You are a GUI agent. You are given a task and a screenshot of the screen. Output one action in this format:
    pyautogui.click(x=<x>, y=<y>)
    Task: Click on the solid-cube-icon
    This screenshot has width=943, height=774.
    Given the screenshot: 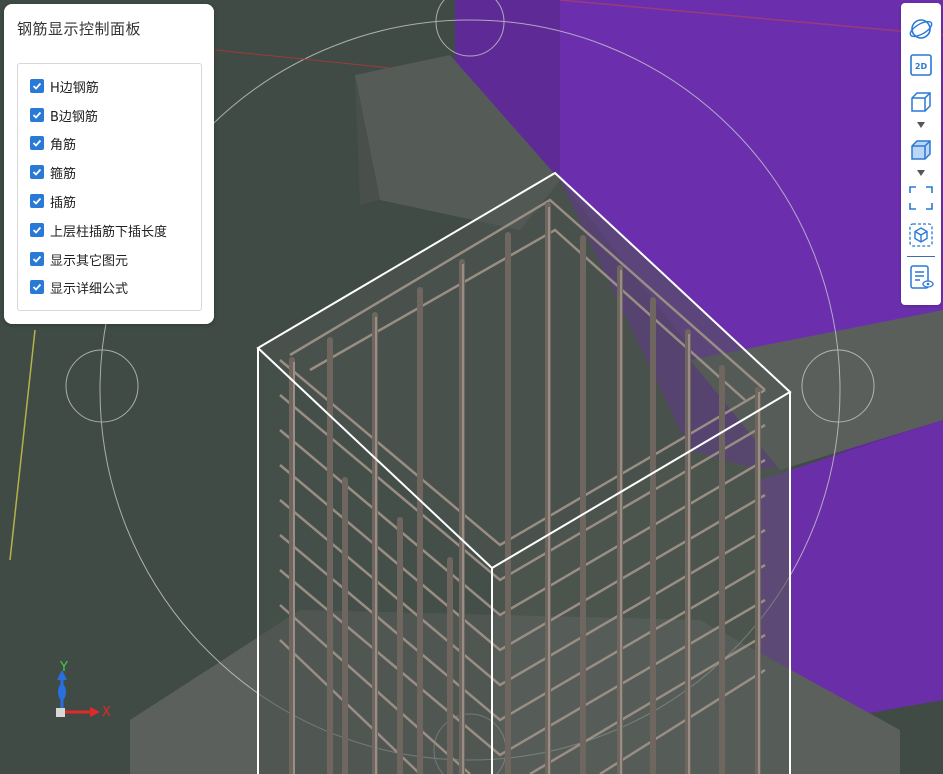 What is the action you would take?
    pyautogui.click(x=921, y=150)
    